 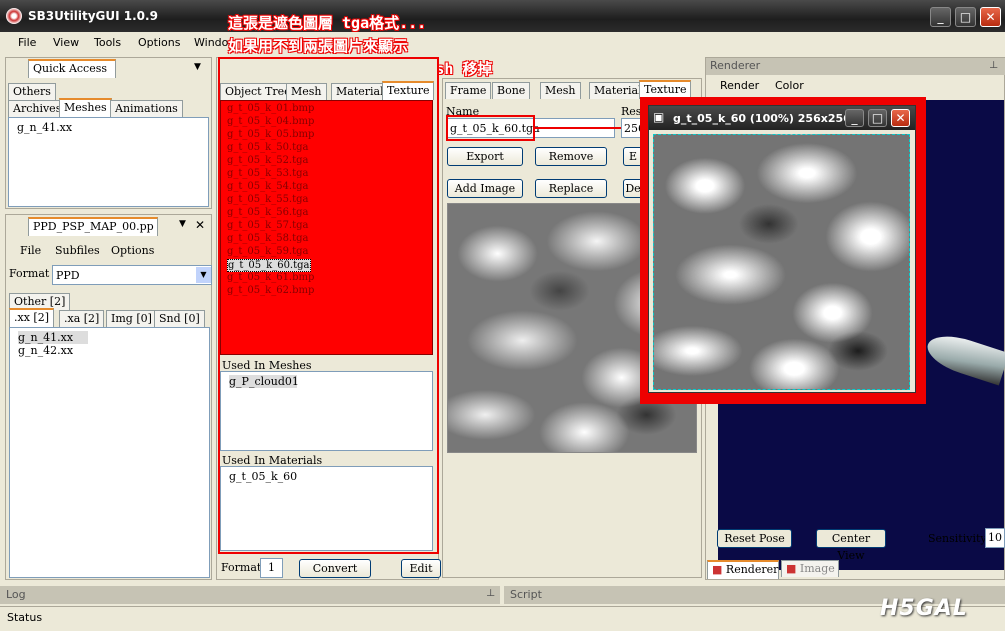 I want to click on tab-bone: Bone, so click(x=511, y=90).